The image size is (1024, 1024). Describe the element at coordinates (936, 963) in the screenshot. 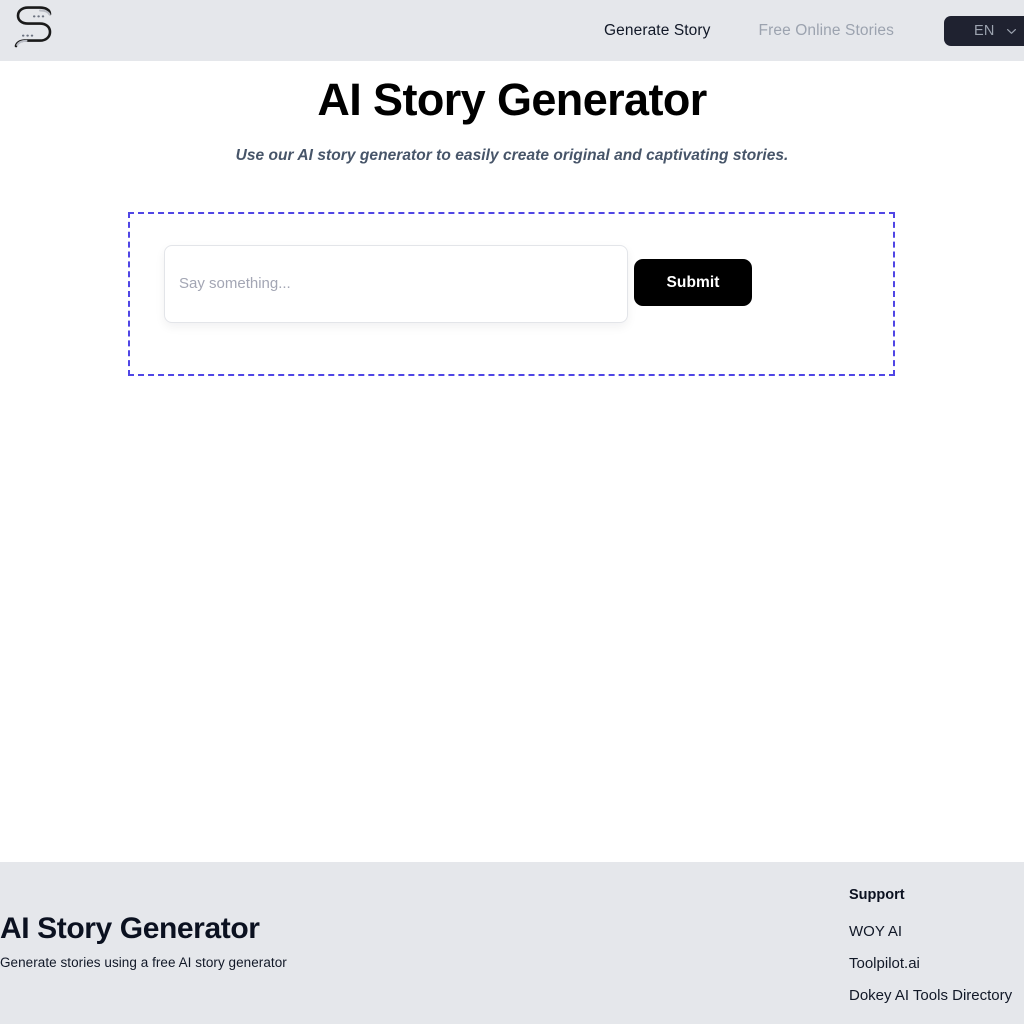

I see `footer-link-toolpilot-ai: Toolpilot.ai` at that location.